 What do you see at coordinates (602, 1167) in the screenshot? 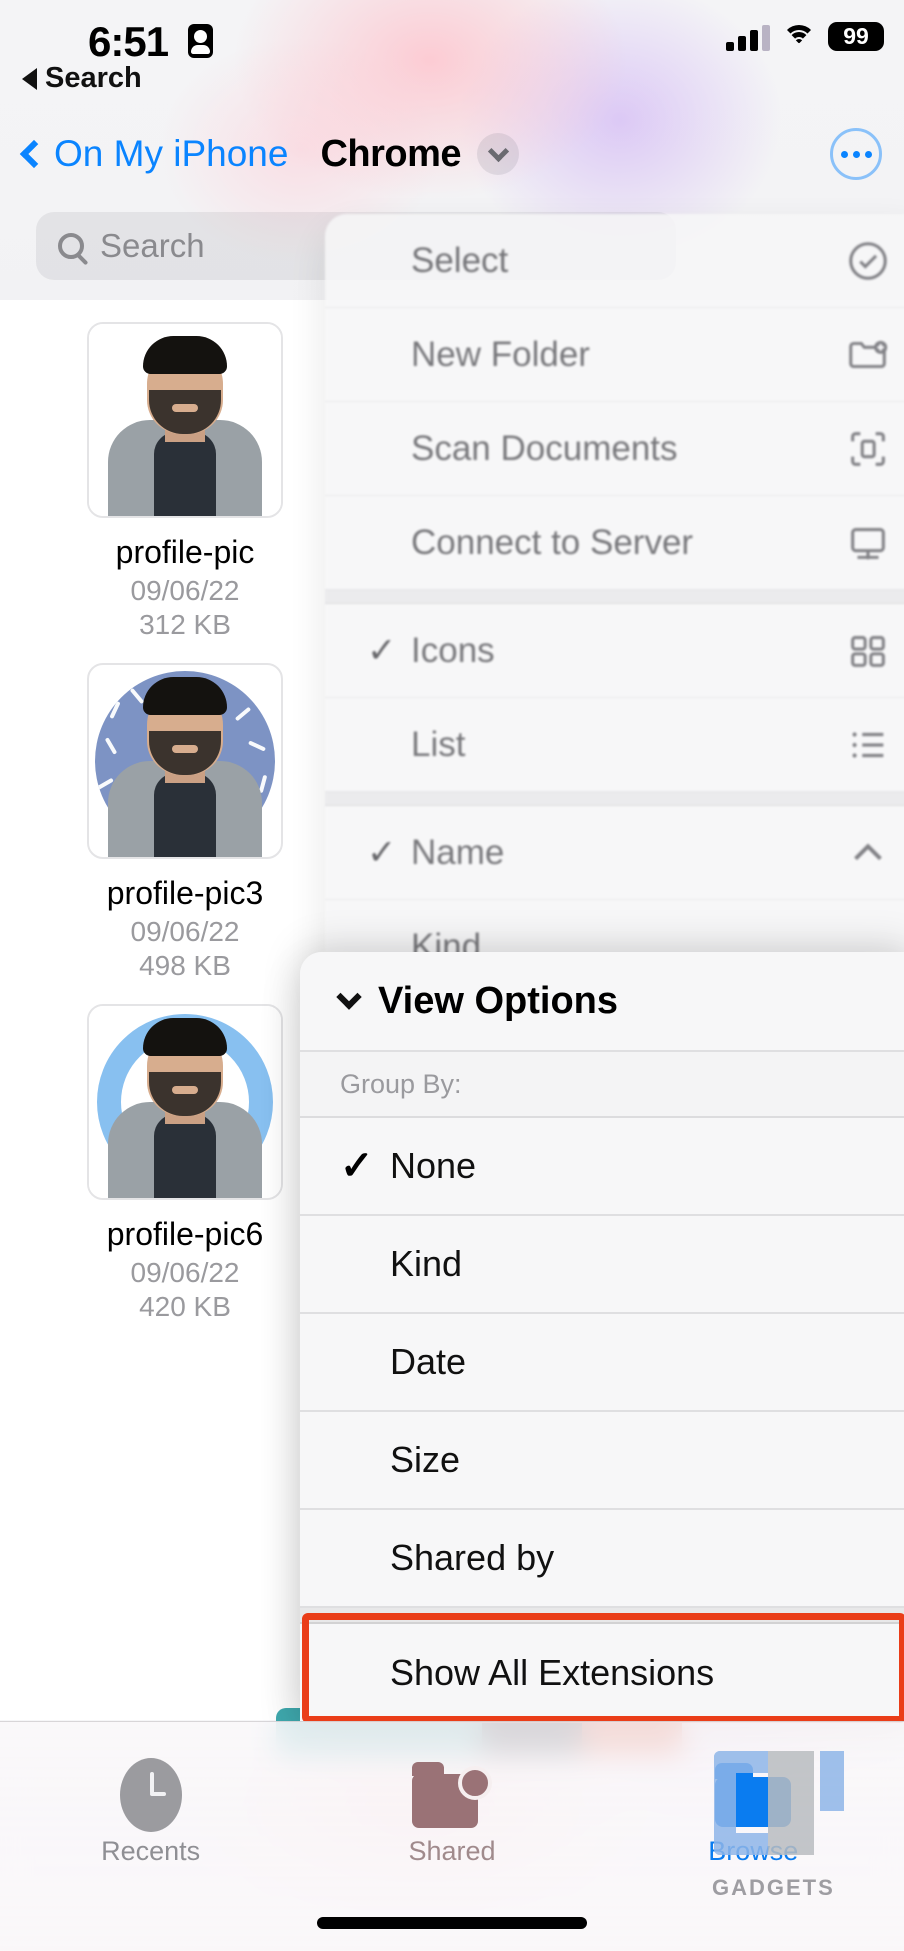
I see `view-option-none: ✓ None` at bounding box center [602, 1167].